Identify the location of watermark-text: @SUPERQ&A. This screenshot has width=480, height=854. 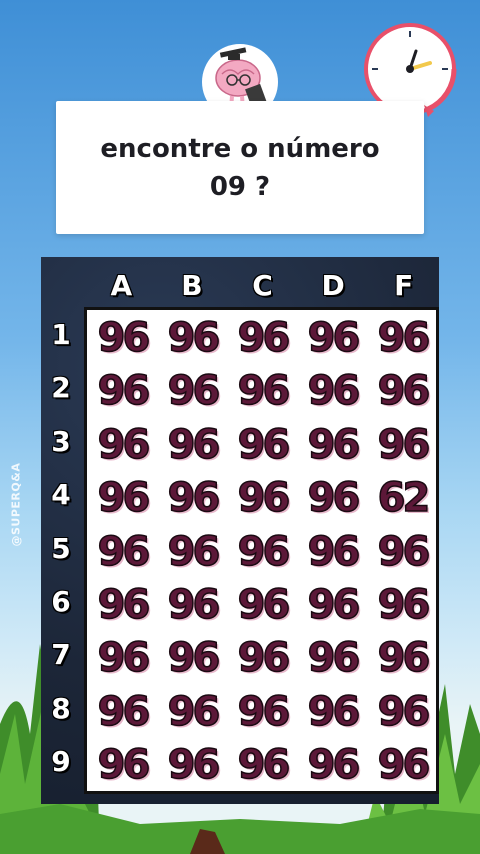
(16, 504).